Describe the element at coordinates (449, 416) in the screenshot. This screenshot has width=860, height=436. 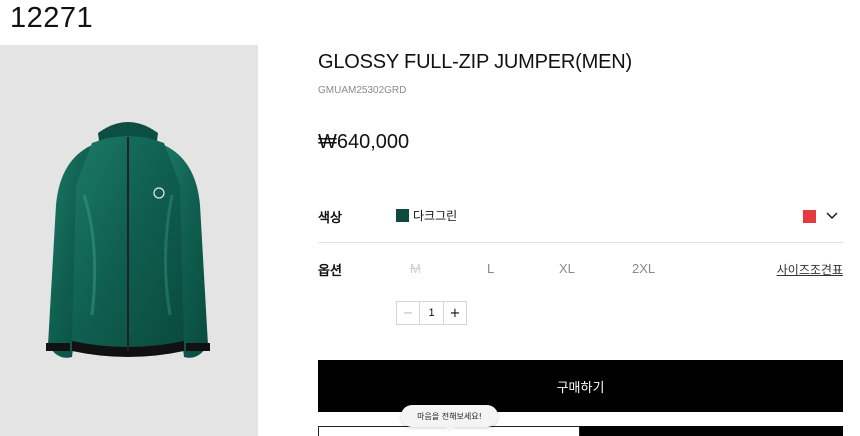
I see `gift-tooltip: 마음을 전해보세요!` at that location.